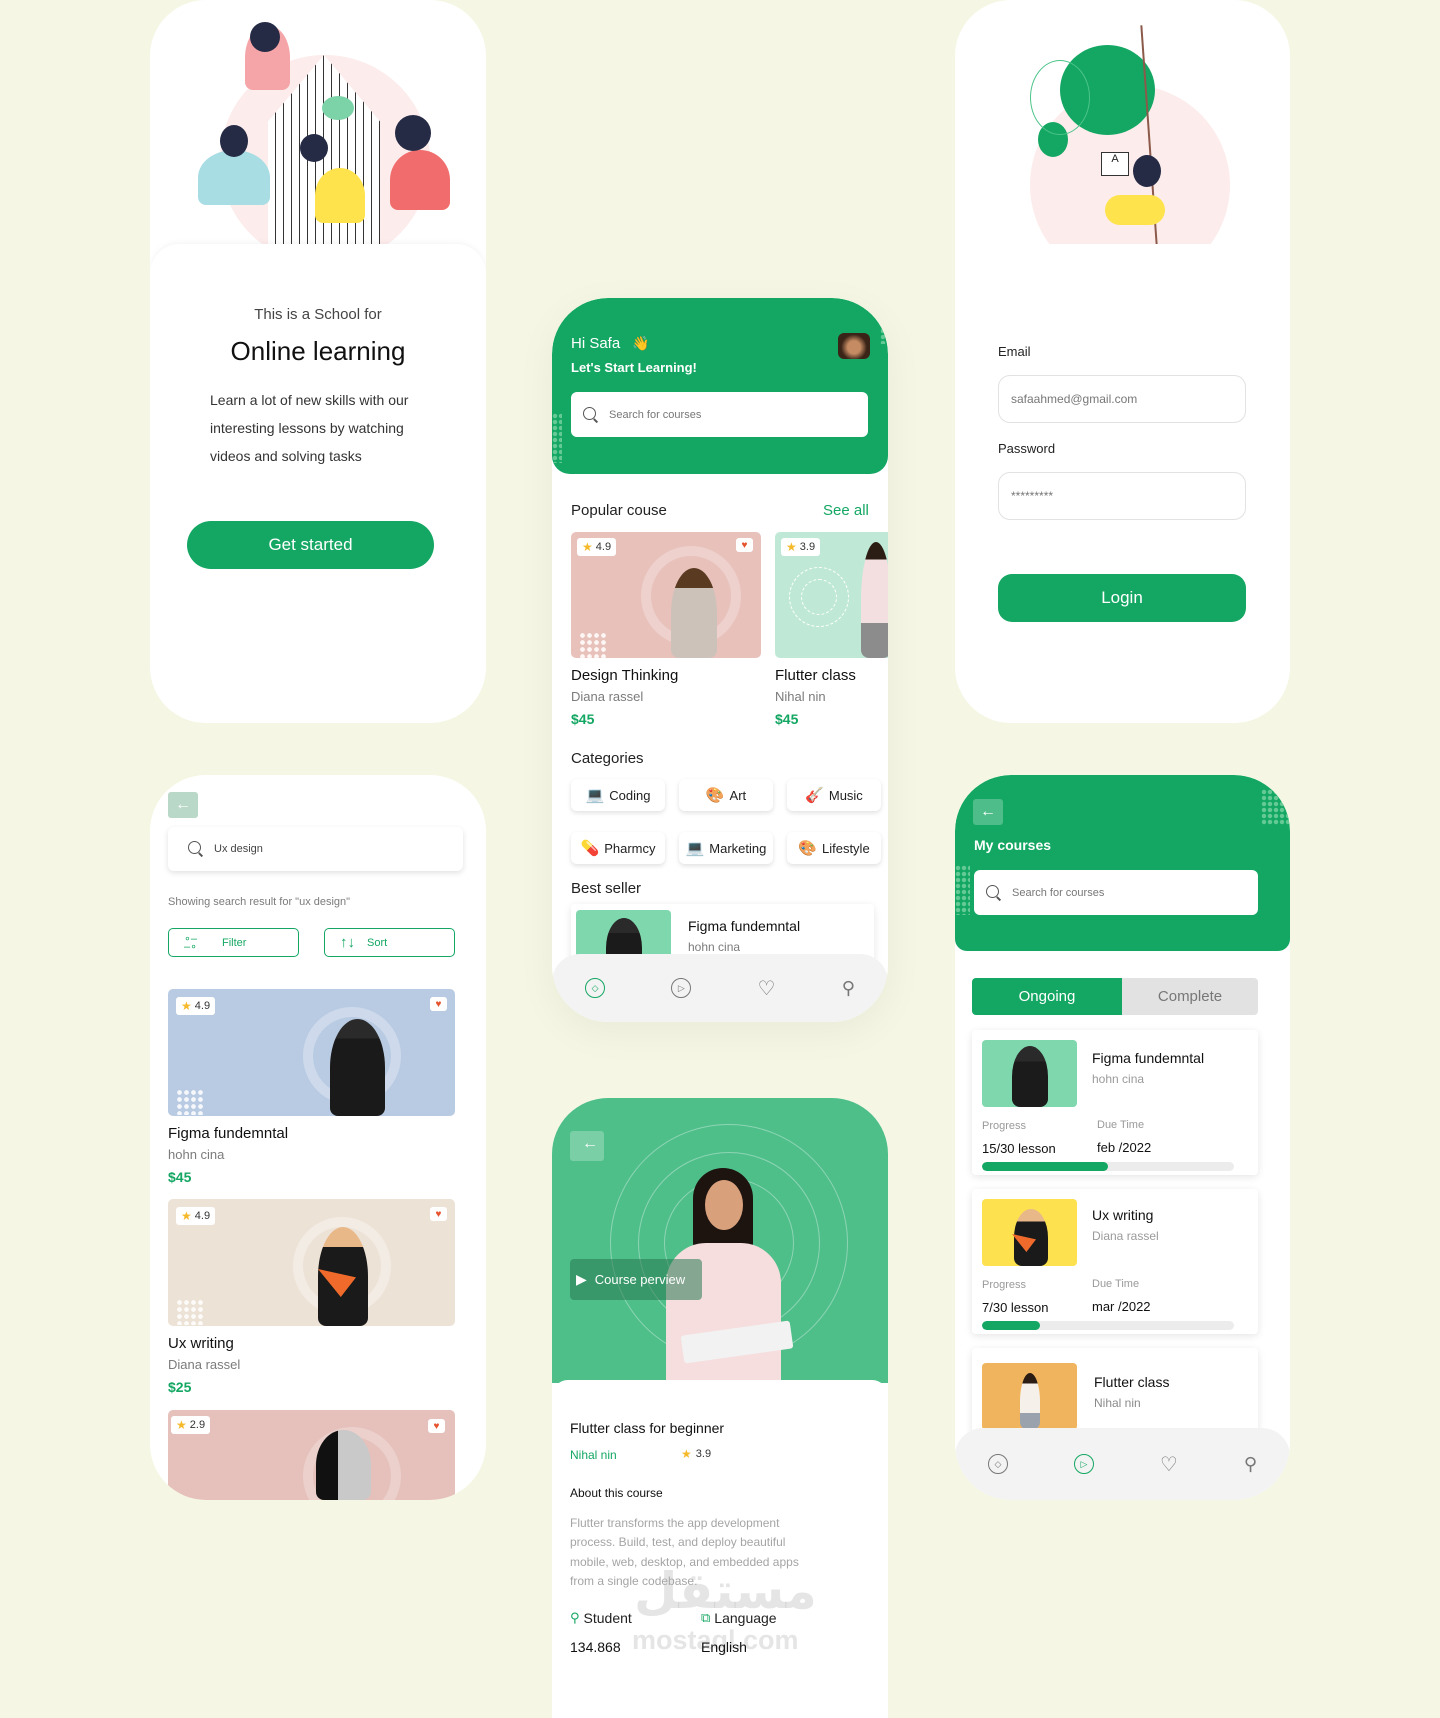 This screenshot has height=1718, width=1440. What do you see at coordinates (343, 1465) in the screenshot?
I see `instructor-figure` at bounding box center [343, 1465].